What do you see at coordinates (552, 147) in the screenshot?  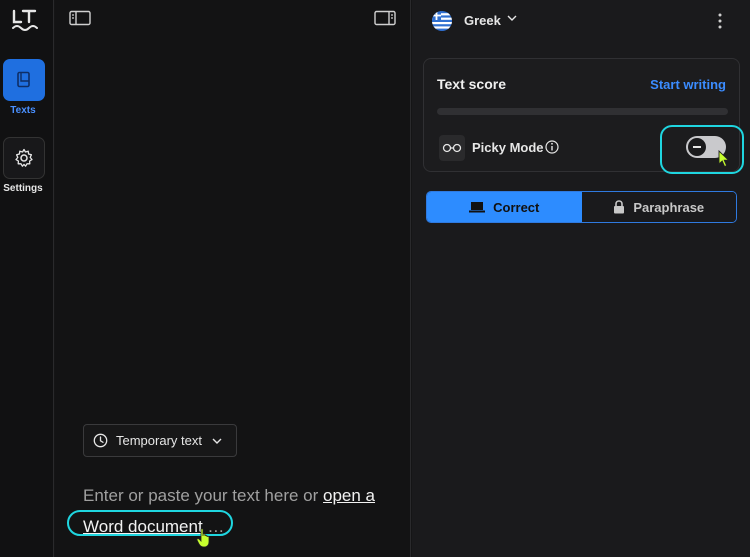 I see `info-icon` at bounding box center [552, 147].